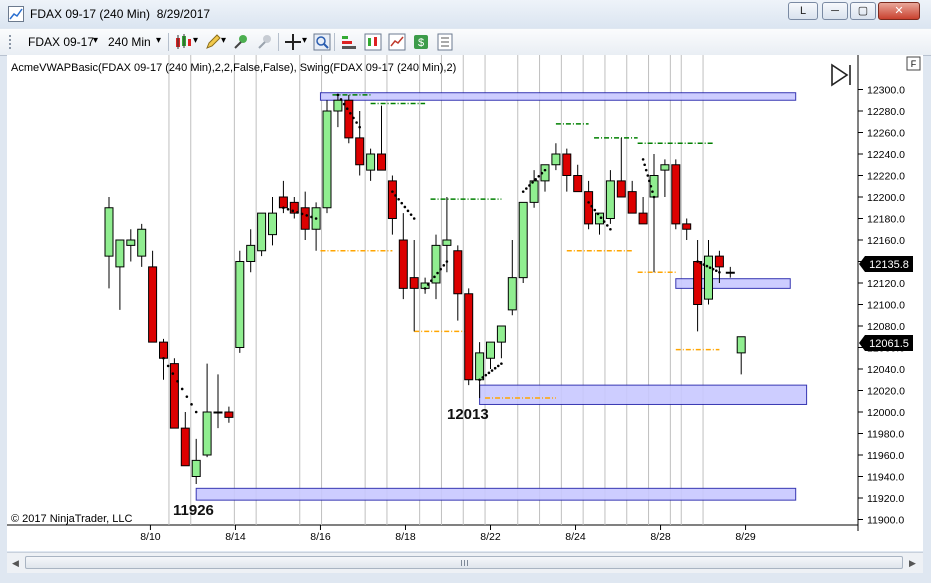 The height and width of the screenshot is (583, 931). What do you see at coordinates (841, 75) in the screenshot?
I see `scroll-to-end-icon` at bounding box center [841, 75].